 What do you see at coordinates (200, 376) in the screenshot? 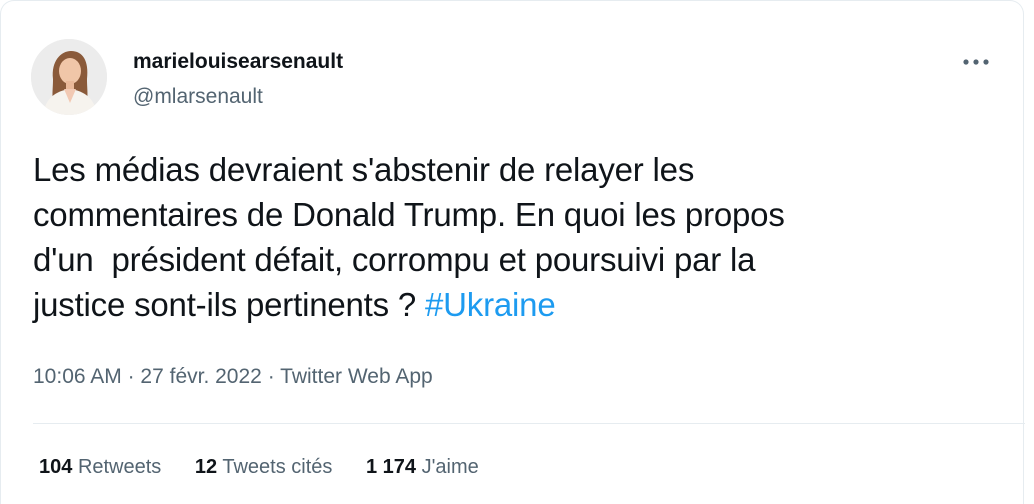
I see `tweet-date-link: 27 févr. 2022` at bounding box center [200, 376].